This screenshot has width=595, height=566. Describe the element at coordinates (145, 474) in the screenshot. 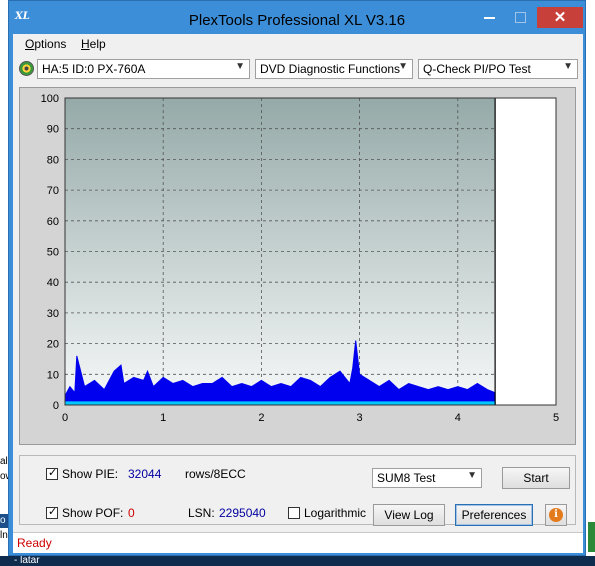

I see `pie-value: 32044` at that location.